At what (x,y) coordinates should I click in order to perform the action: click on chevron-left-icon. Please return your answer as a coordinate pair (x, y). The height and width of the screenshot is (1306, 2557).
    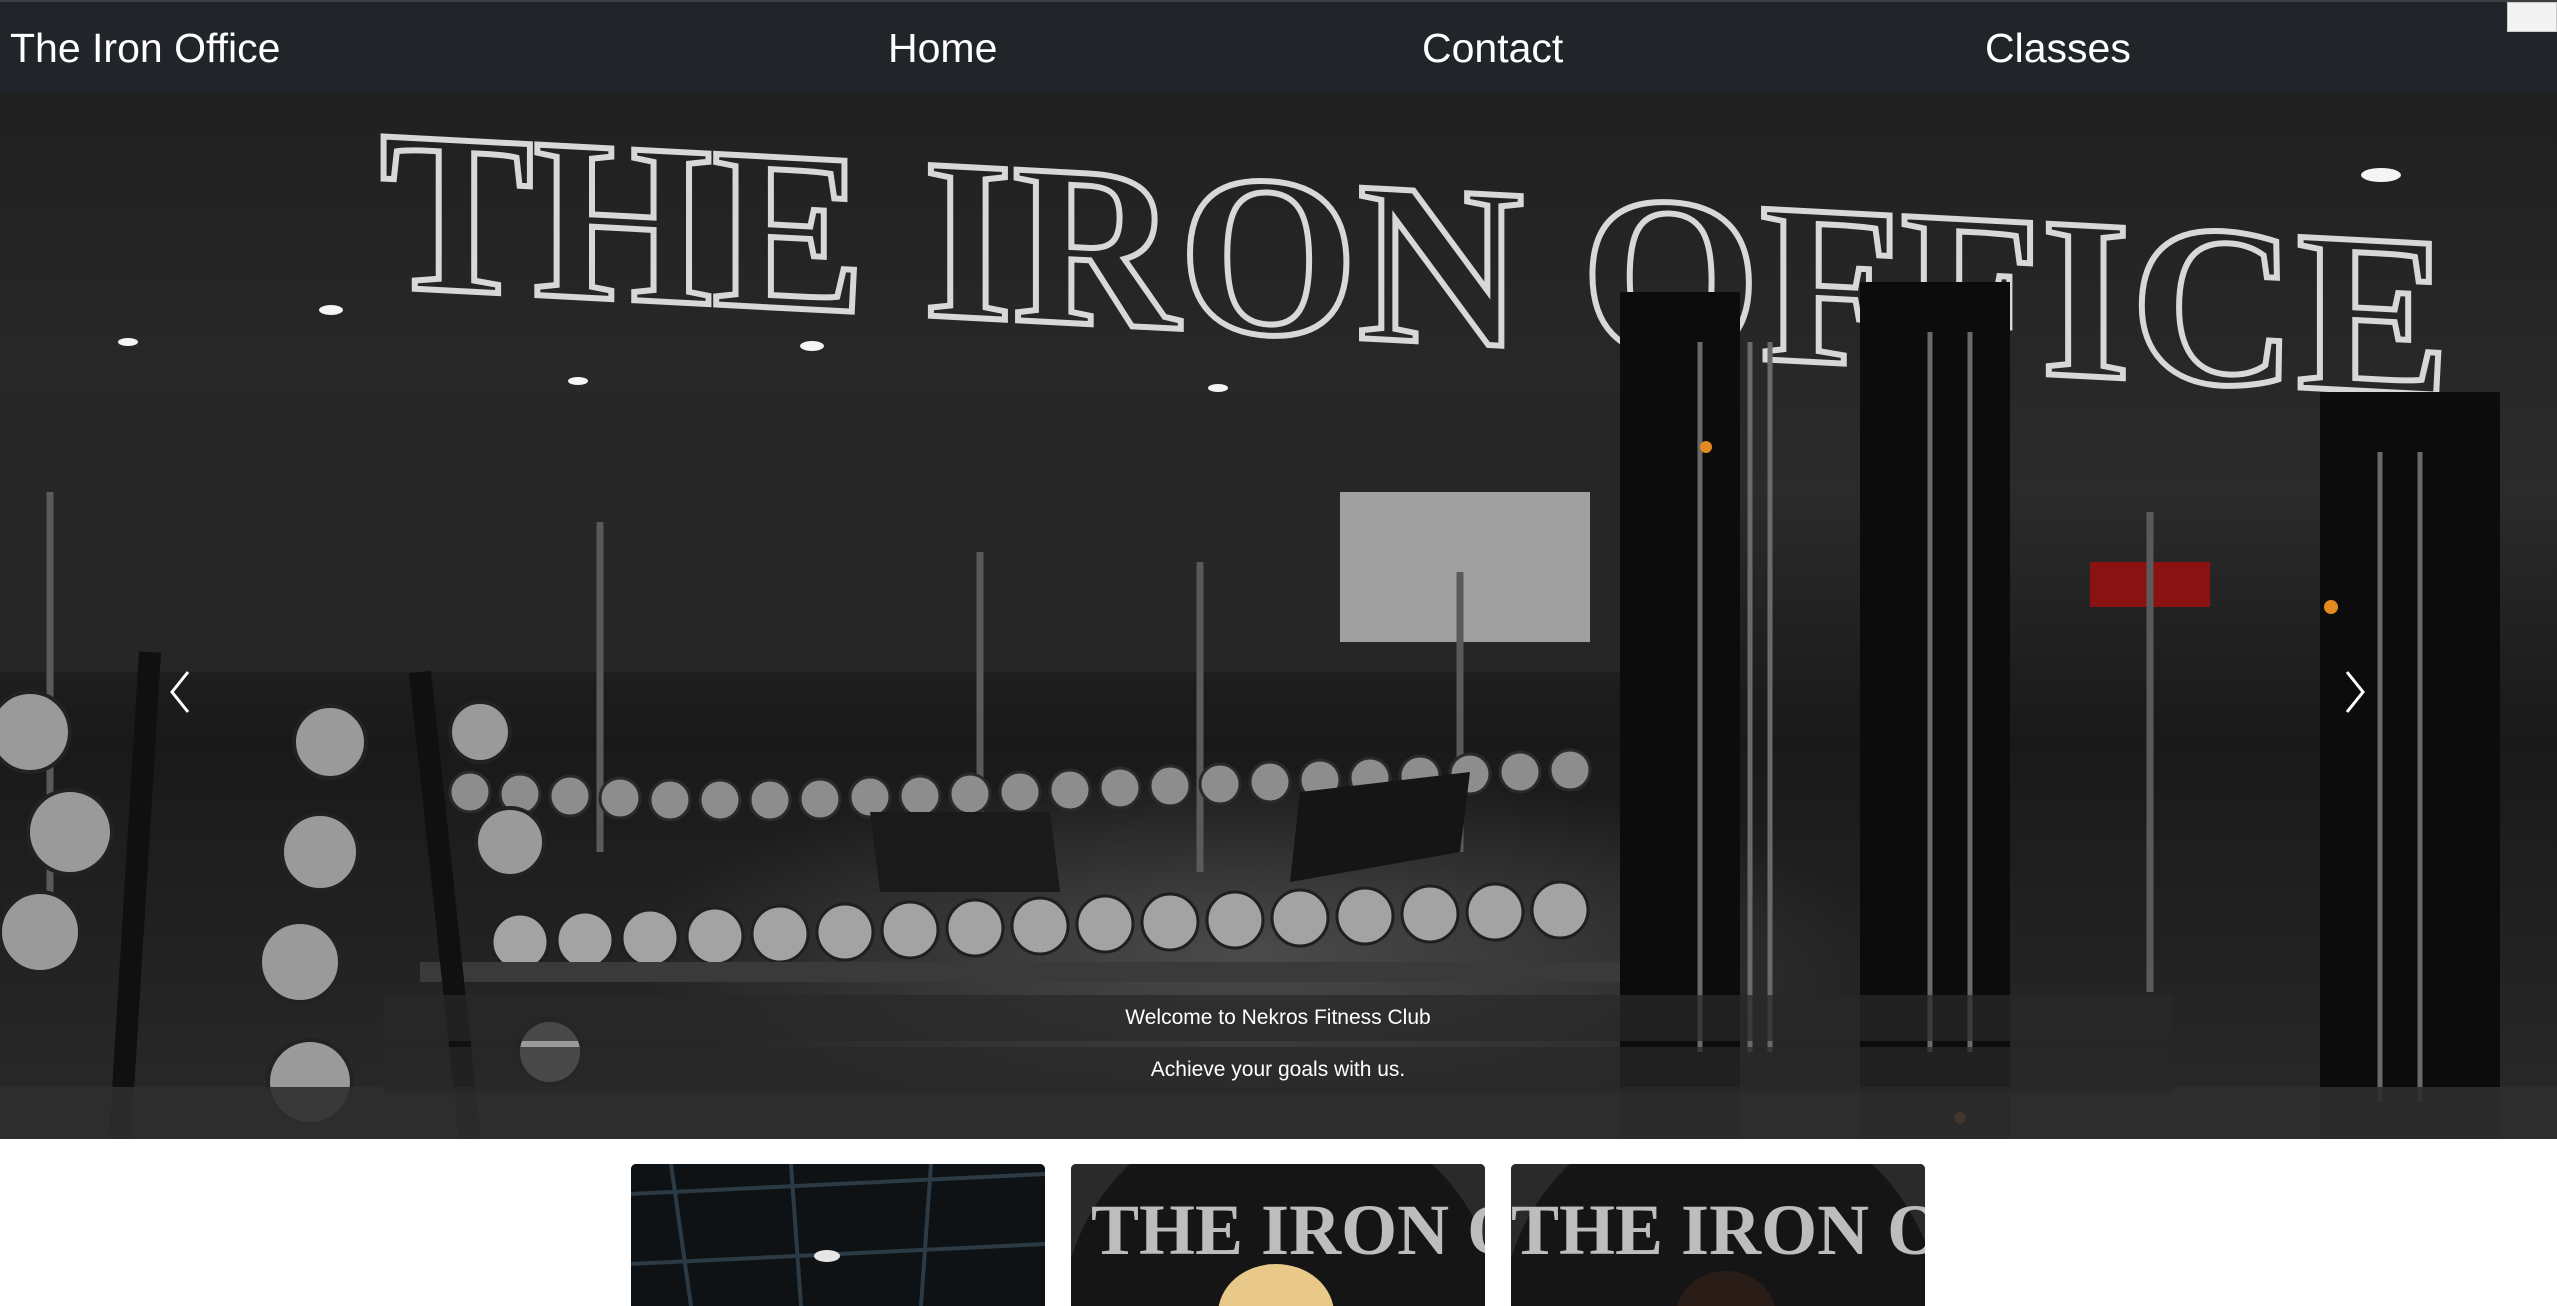
    Looking at the image, I should click on (180, 692).